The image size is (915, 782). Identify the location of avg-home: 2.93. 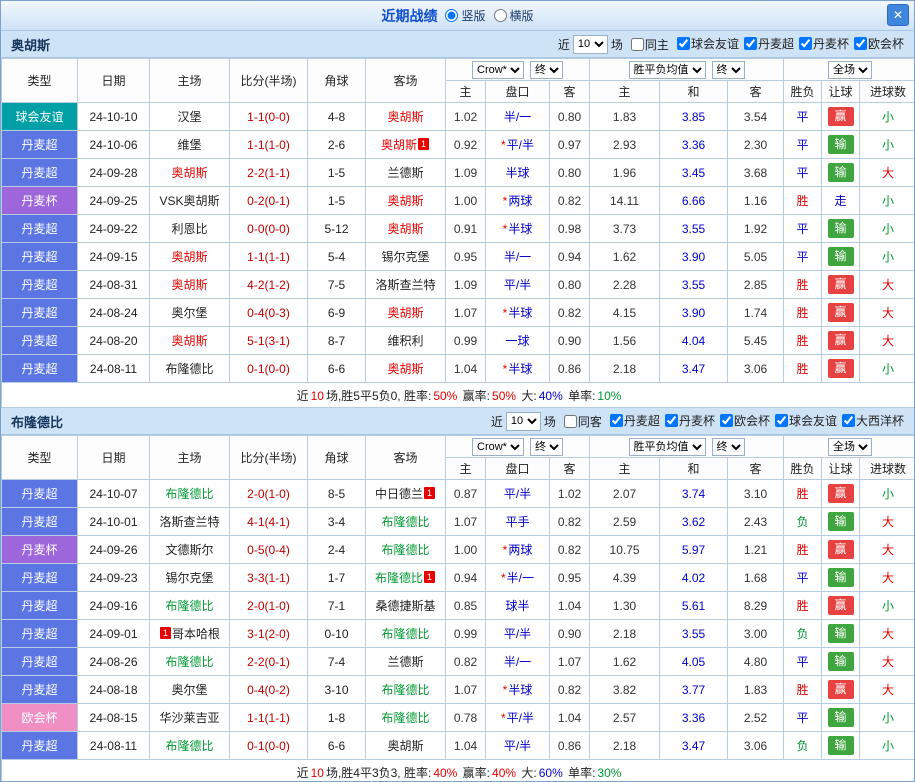
(625, 144).